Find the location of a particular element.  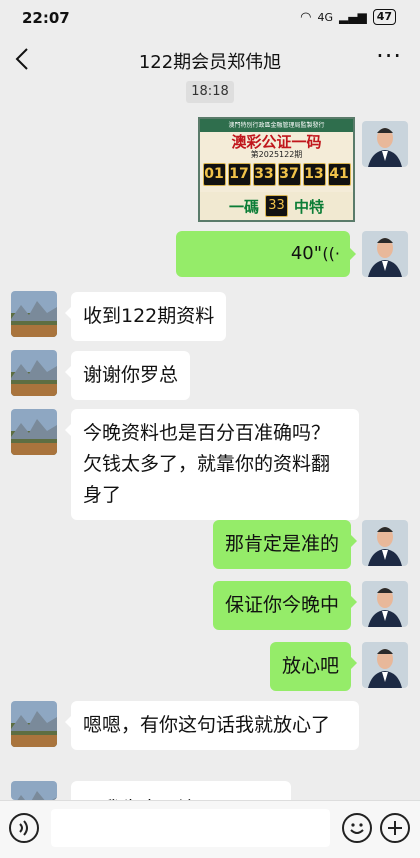

message-bubble: 谢谢你罗总 is located at coordinates (127, 375).